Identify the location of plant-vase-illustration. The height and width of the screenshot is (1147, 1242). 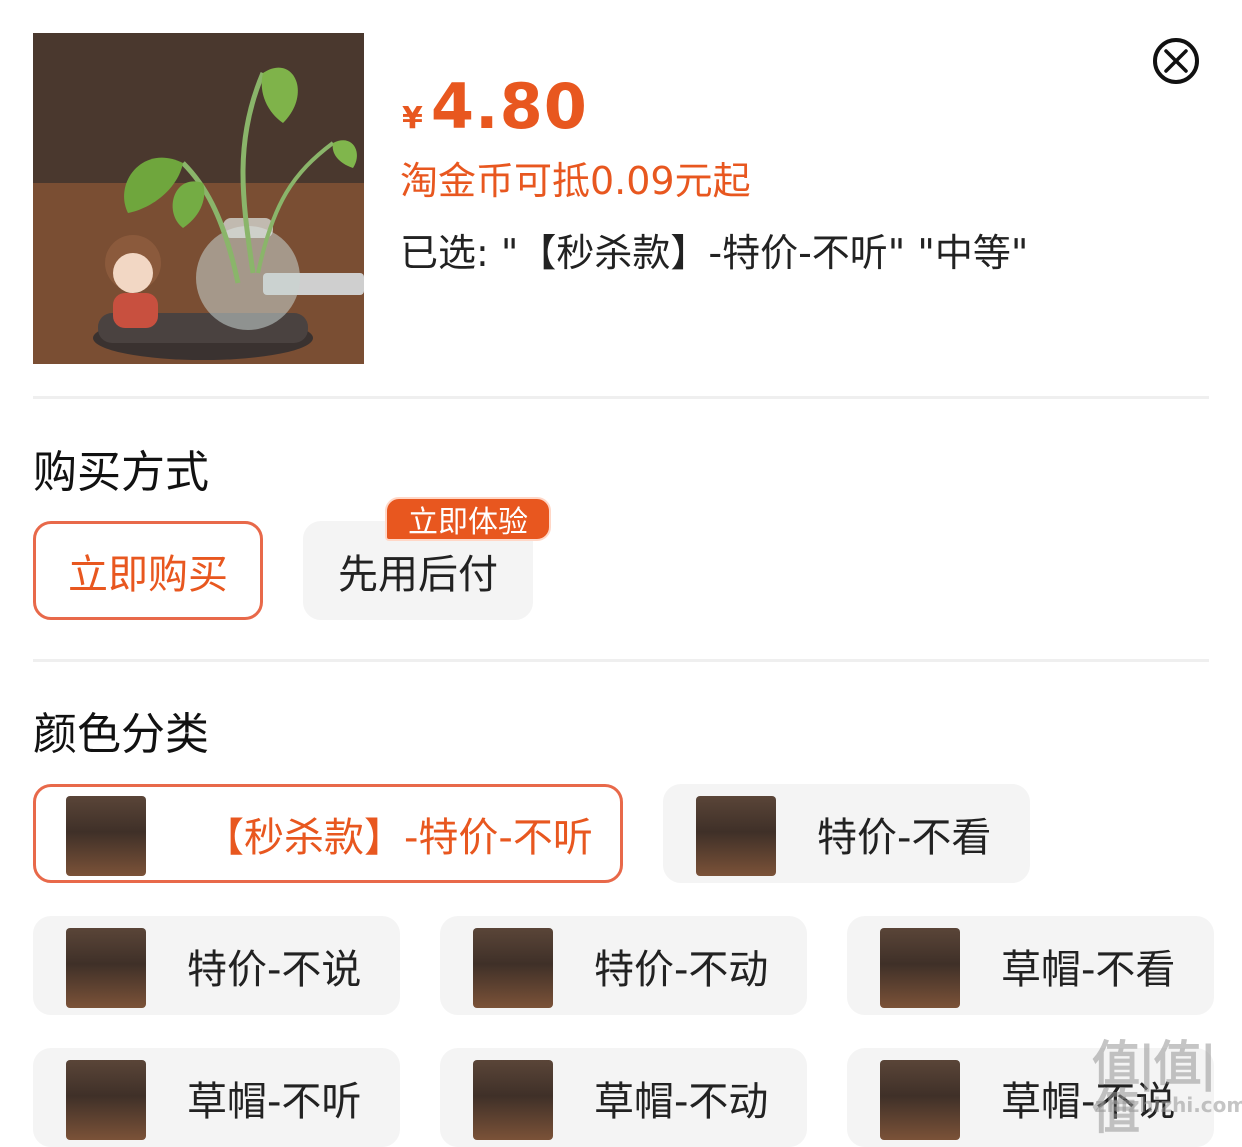
(198, 198).